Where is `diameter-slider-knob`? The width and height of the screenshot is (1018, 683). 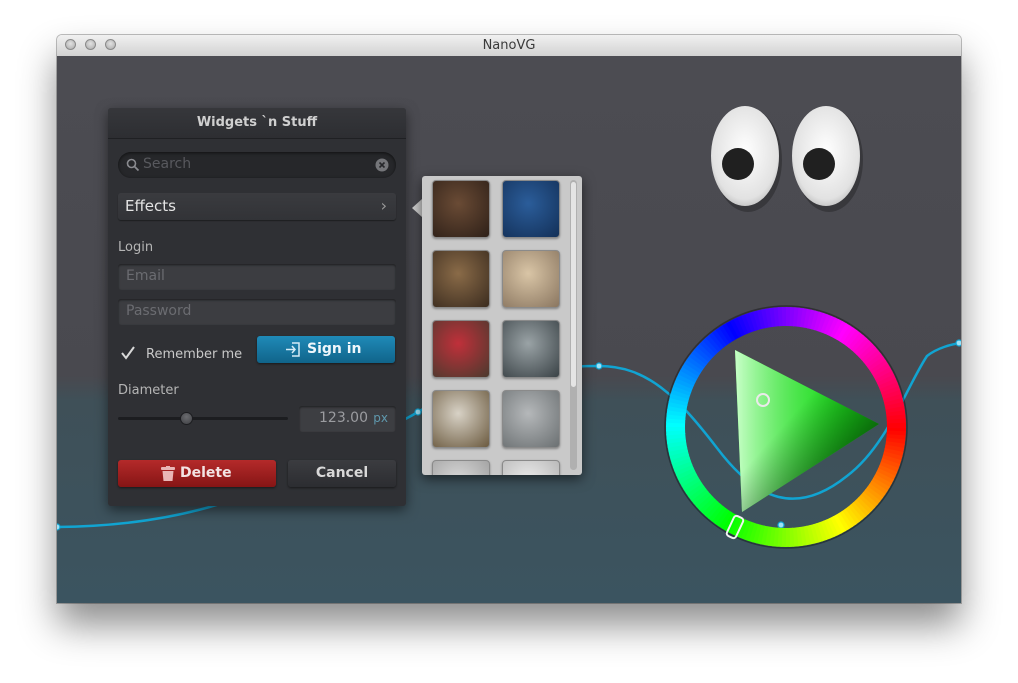
diameter-slider-knob is located at coordinates (186, 418).